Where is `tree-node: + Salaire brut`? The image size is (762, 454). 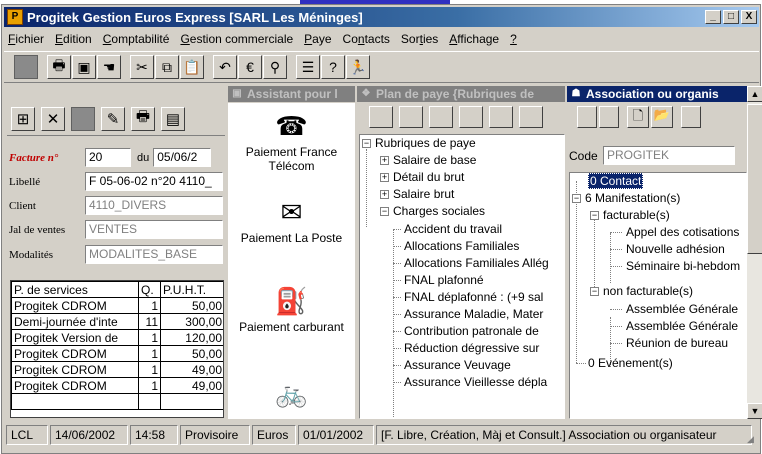 tree-node: + Salaire brut is located at coordinates (417, 194).